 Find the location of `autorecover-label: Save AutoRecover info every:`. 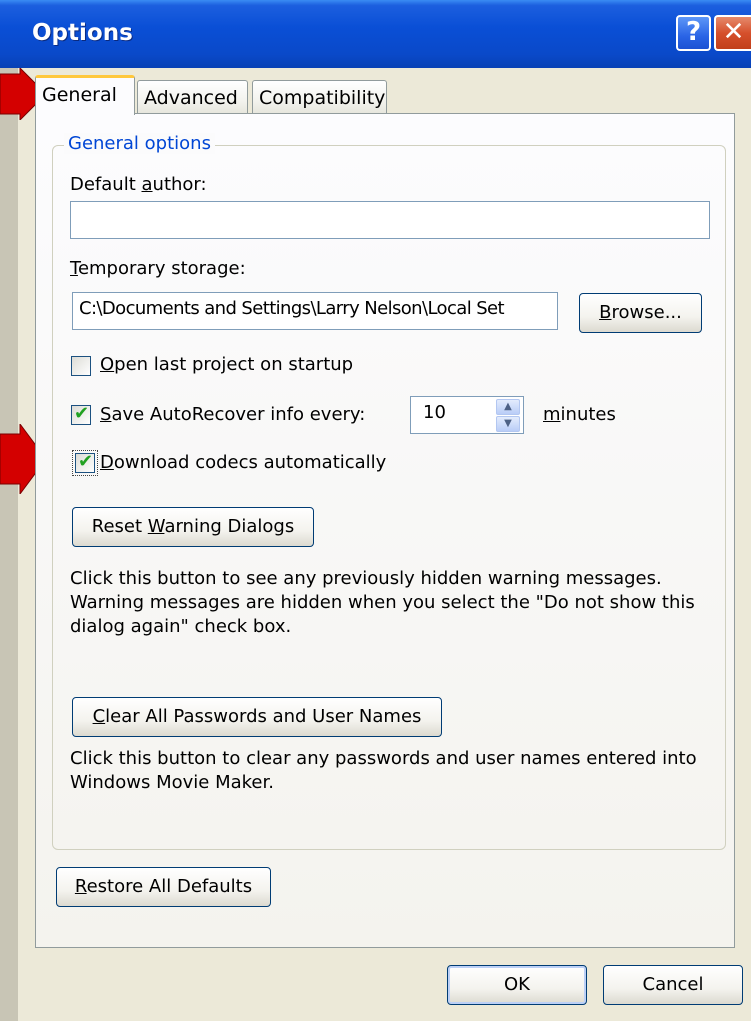

autorecover-label: Save AutoRecover info every: is located at coordinates (233, 414).